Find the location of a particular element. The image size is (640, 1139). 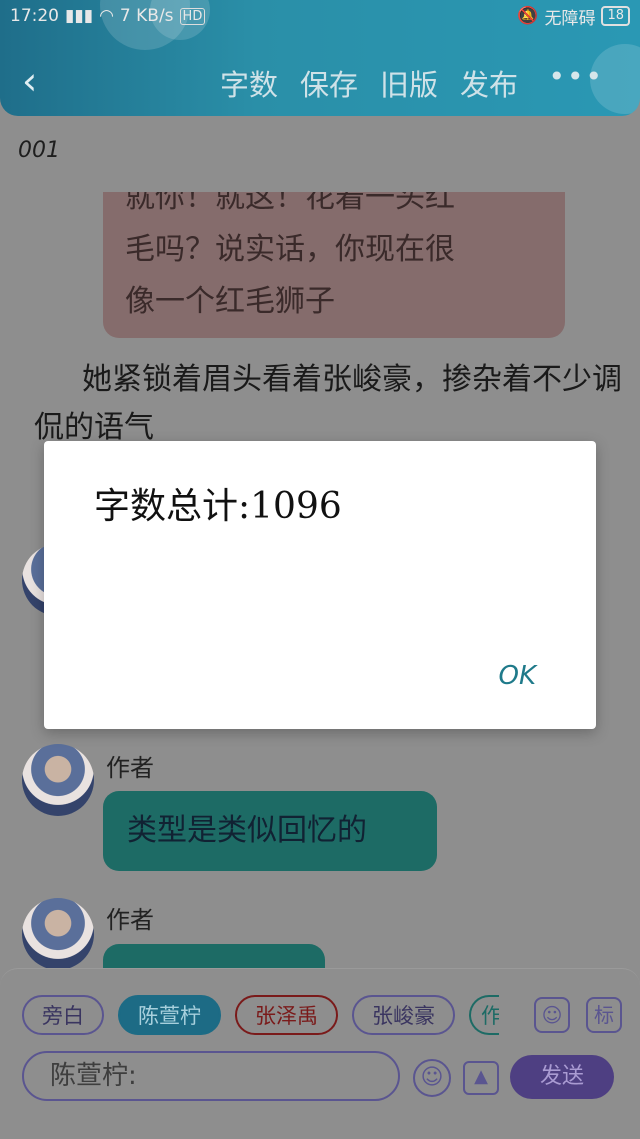

emoji-icon: ☺ is located at coordinates (432, 1078).